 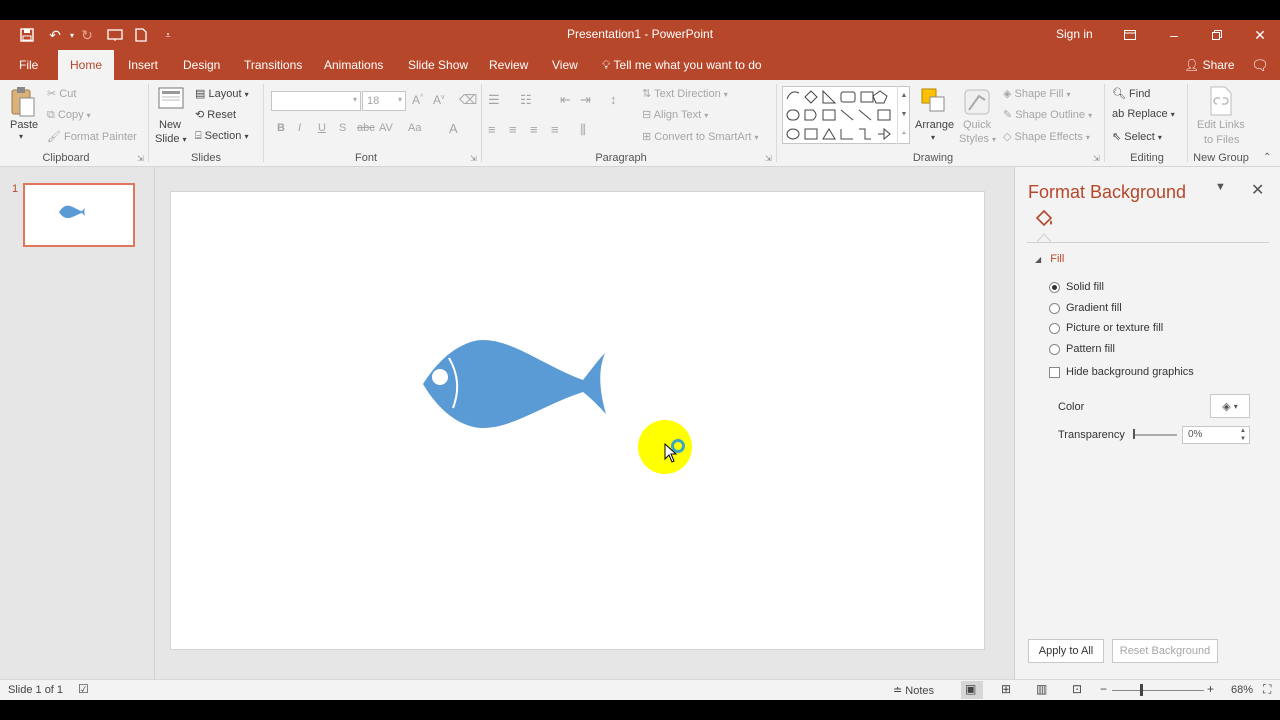 I want to click on increase-font-size-icon: A^, so click(x=417, y=100).